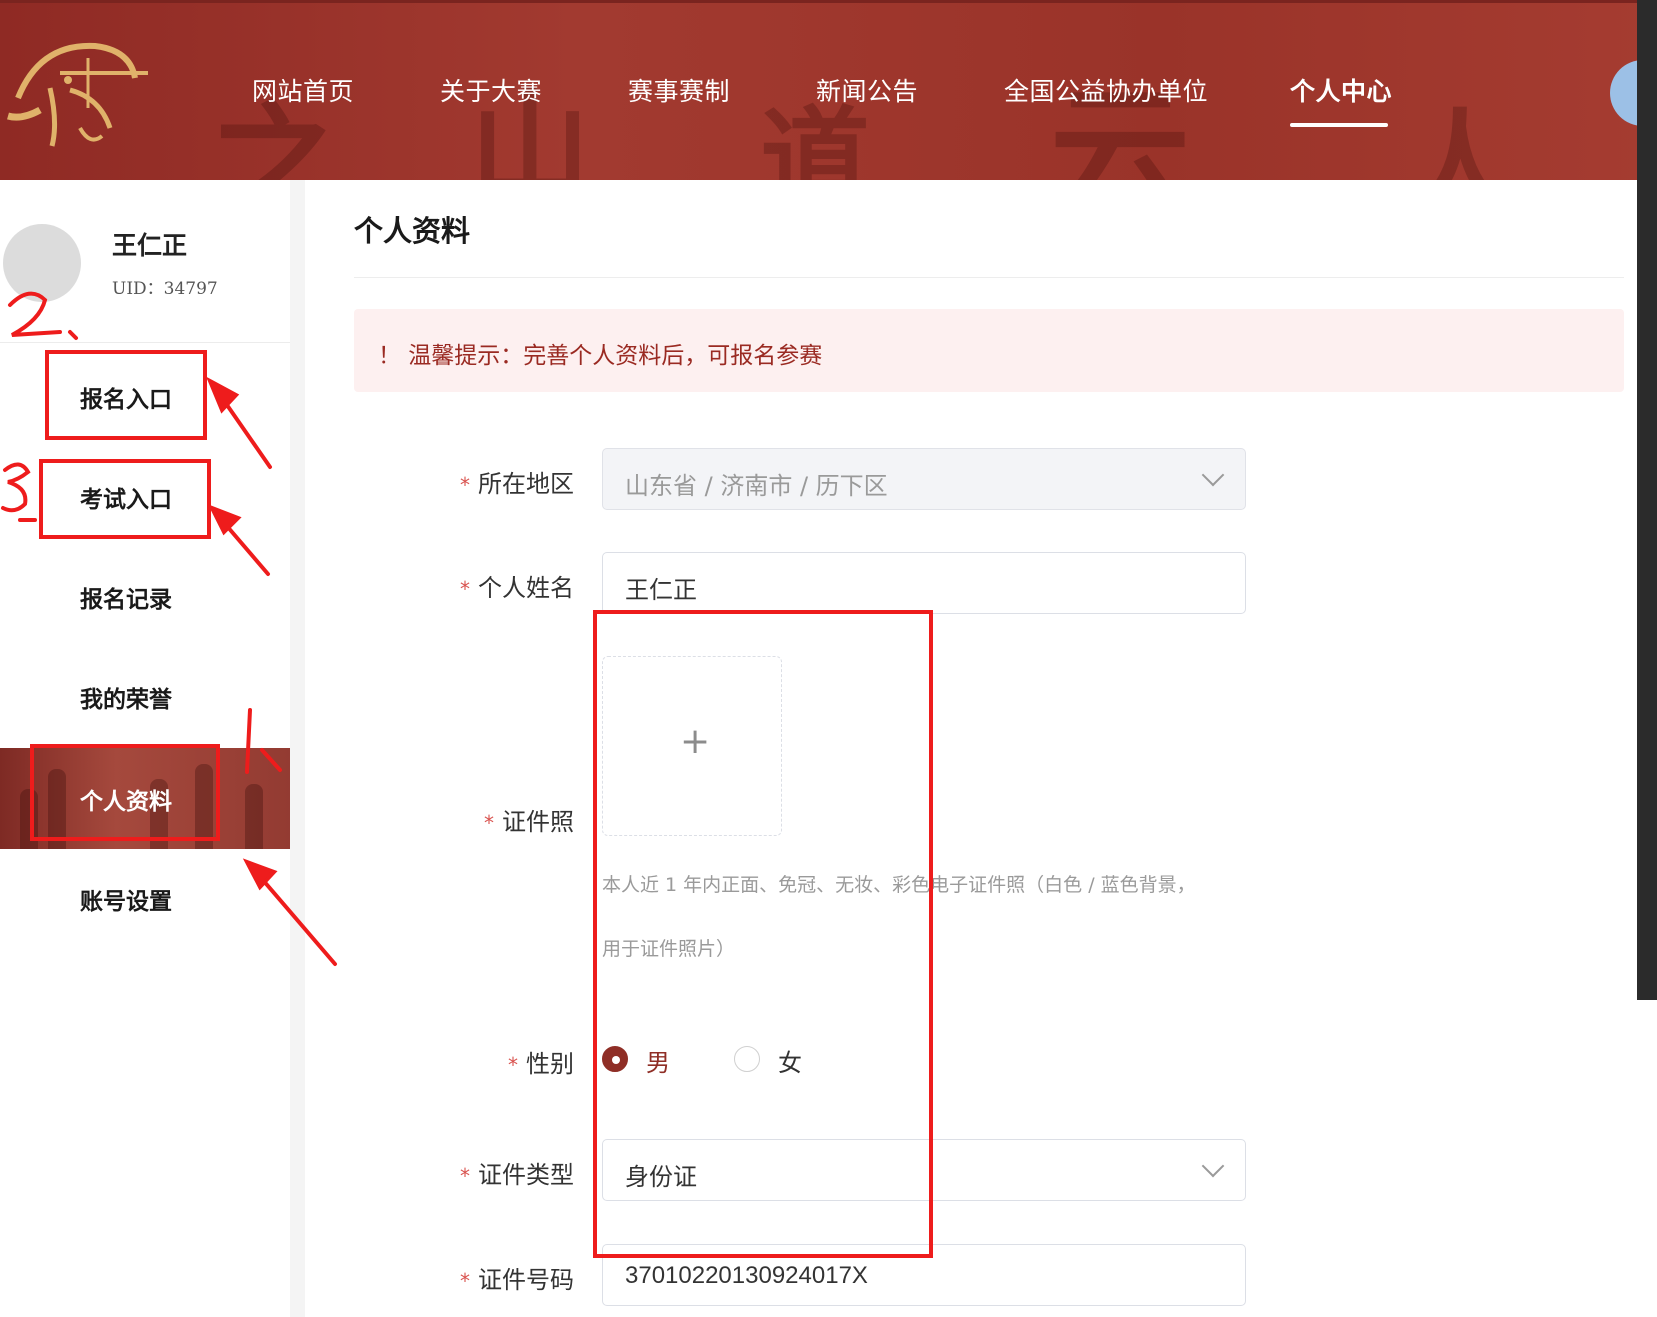  Describe the element at coordinates (303, 90) in the screenshot. I see `nav-item-home: 网站首页` at that location.